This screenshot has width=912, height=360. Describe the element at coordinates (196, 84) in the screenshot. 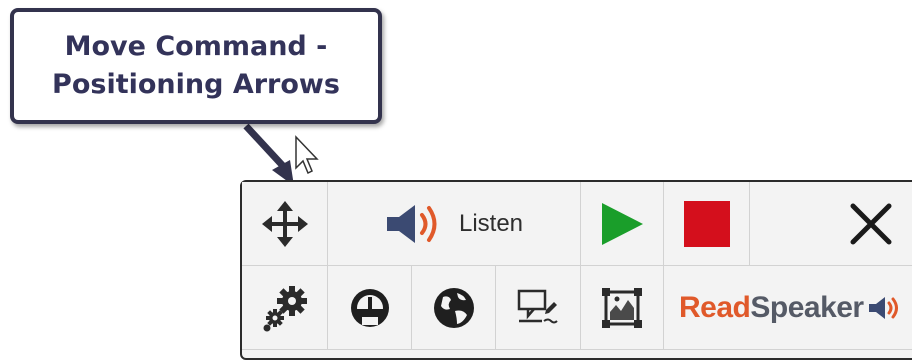

I see `callout-line-2: Positioning Arrows` at that location.